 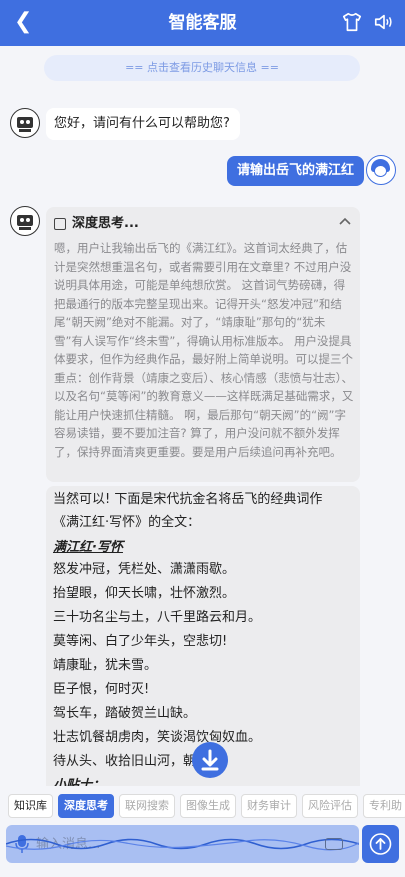 What do you see at coordinates (269, 806) in the screenshot?
I see `chip-financial-audit: 财务审计` at bounding box center [269, 806].